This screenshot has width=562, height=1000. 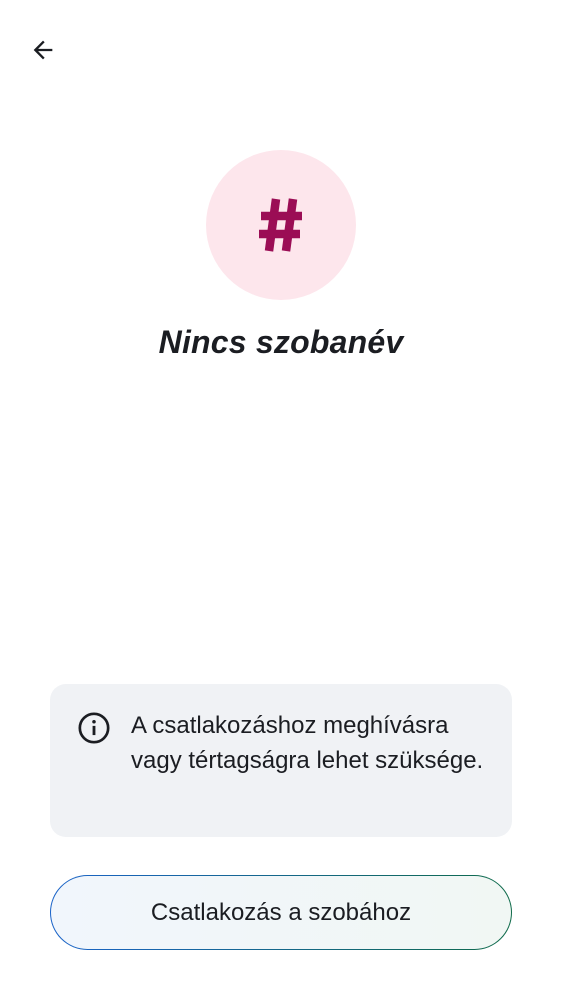 I want to click on info-icon, so click(x=94, y=728).